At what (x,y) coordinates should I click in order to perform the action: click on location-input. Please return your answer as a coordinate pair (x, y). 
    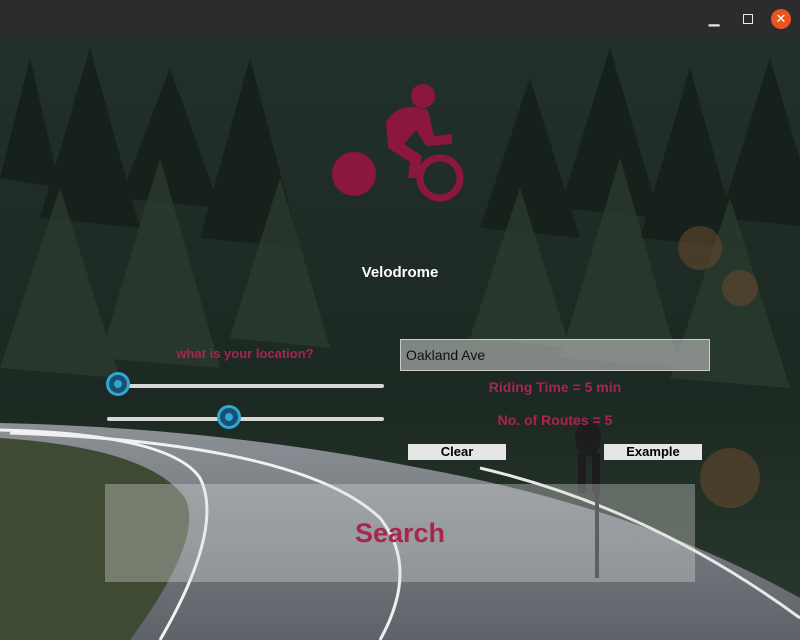
    Looking at the image, I should click on (555, 355).